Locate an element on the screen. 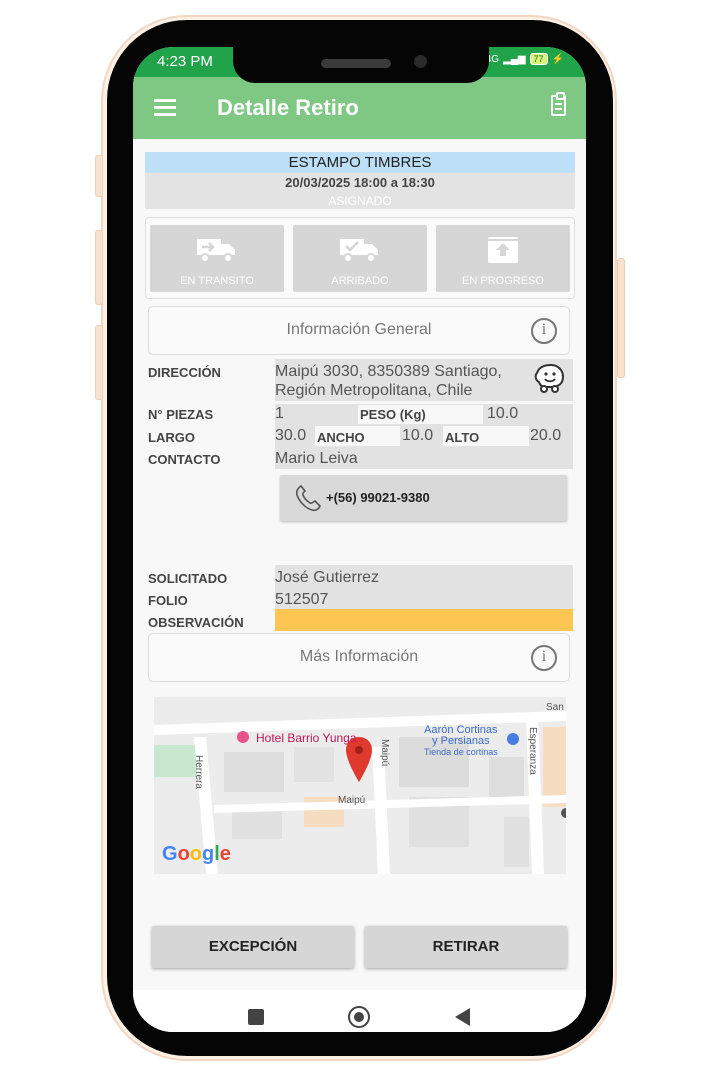 This screenshot has height=1080, width=720. signal-icon: ▂▄▆ is located at coordinates (514, 59).